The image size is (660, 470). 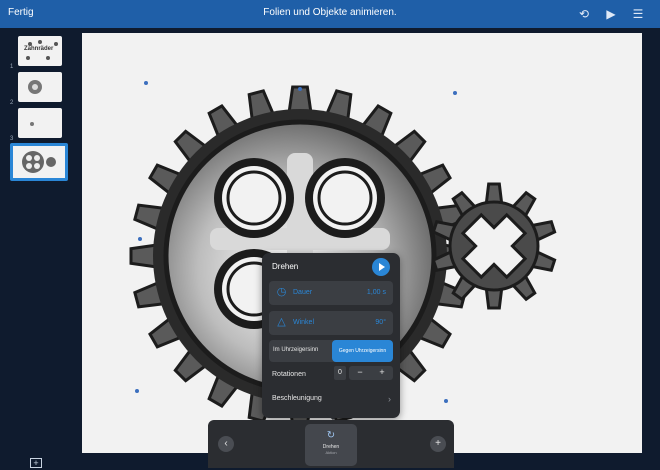 I want to click on effect-type: Aktion, so click(x=331, y=452).